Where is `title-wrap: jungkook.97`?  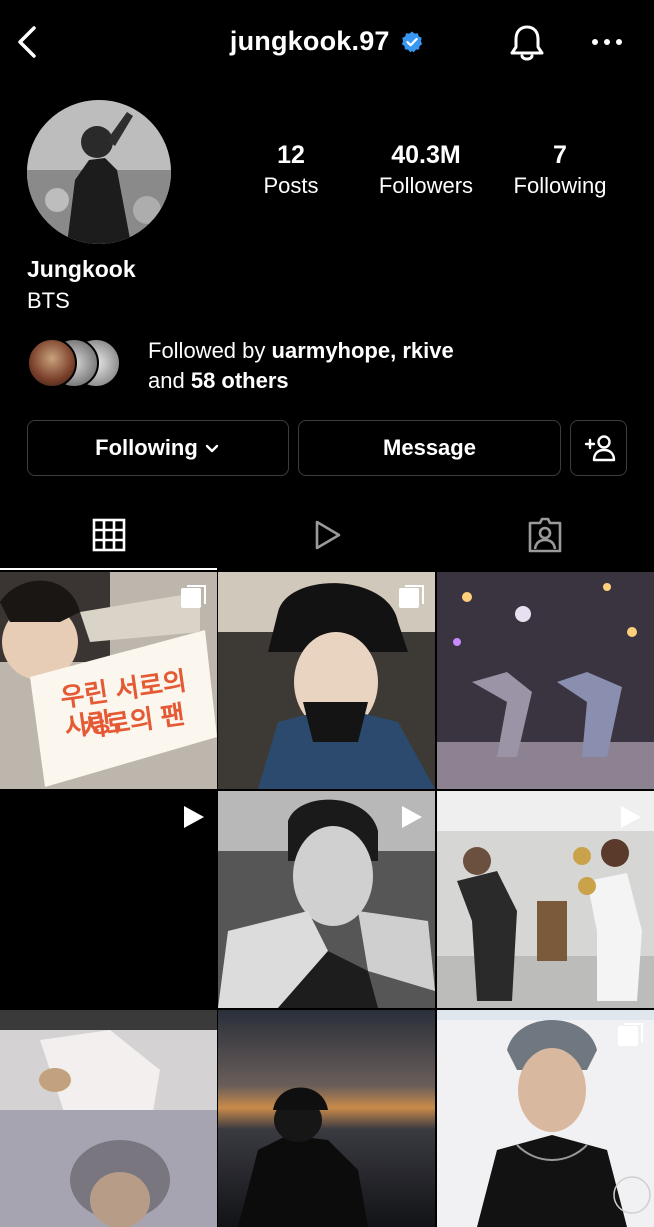 title-wrap: jungkook.97 is located at coordinates (327, 41).